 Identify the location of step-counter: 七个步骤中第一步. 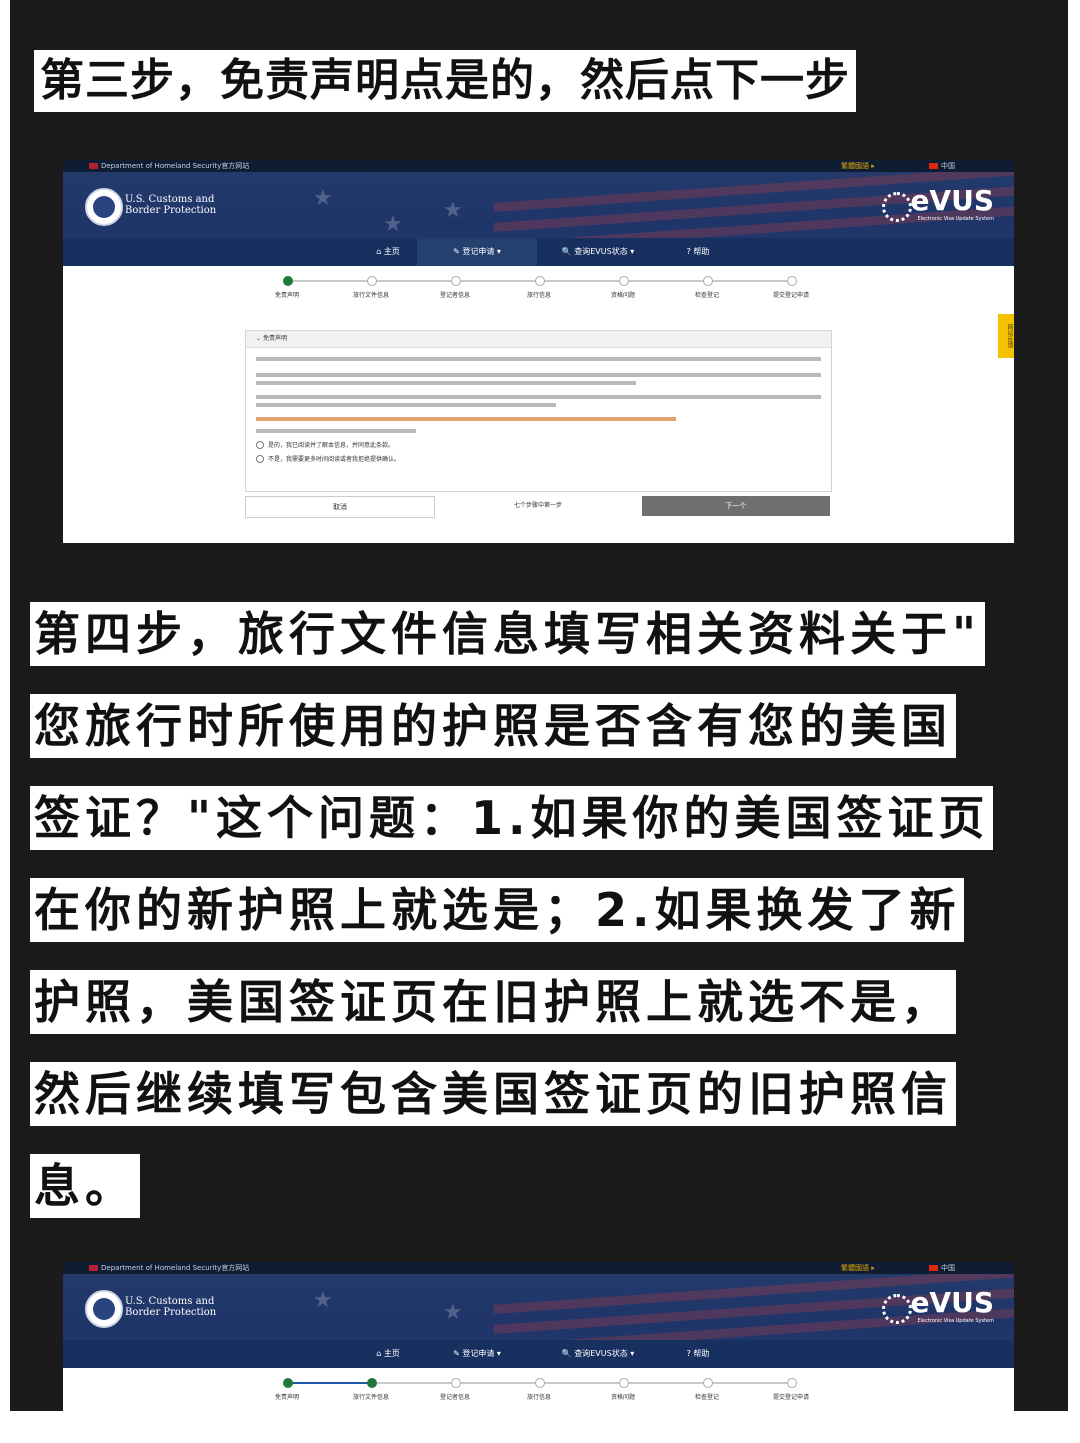
(537, 505).